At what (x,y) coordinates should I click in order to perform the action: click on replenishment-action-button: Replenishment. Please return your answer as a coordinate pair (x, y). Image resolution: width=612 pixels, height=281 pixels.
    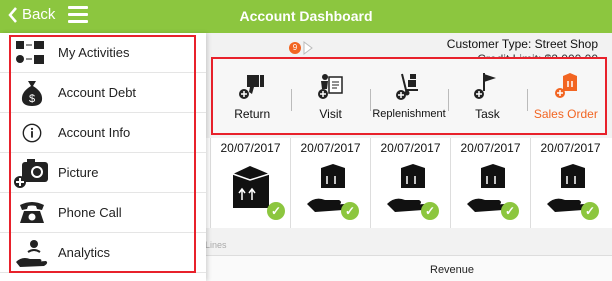
    Looking at the image, I should click on (408, 96).